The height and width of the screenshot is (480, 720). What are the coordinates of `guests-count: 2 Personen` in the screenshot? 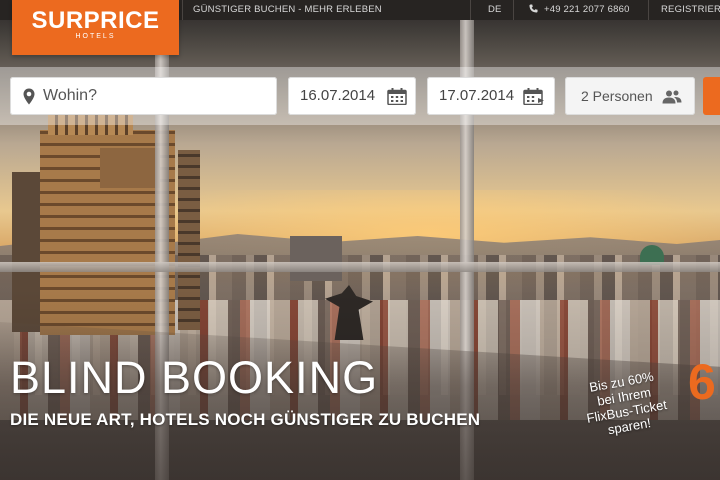 It's located at (617, 96).